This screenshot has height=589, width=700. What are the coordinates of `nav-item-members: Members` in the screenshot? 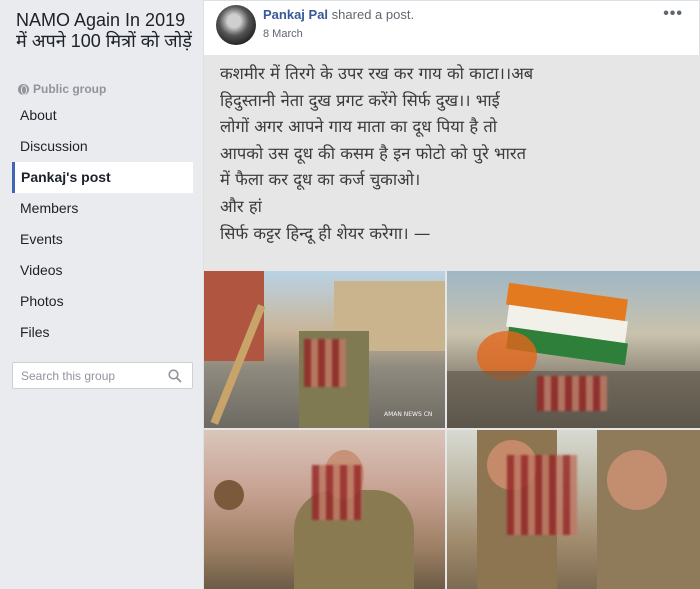 It's located at (102, 208).